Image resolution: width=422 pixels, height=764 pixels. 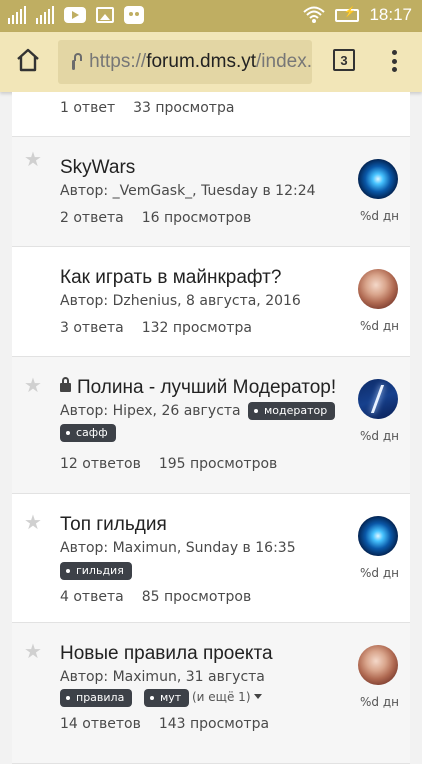 What do you see at coordinates (65, 384) in the screenshot?
I see `locked-icon` at bounding box center [65, 384].